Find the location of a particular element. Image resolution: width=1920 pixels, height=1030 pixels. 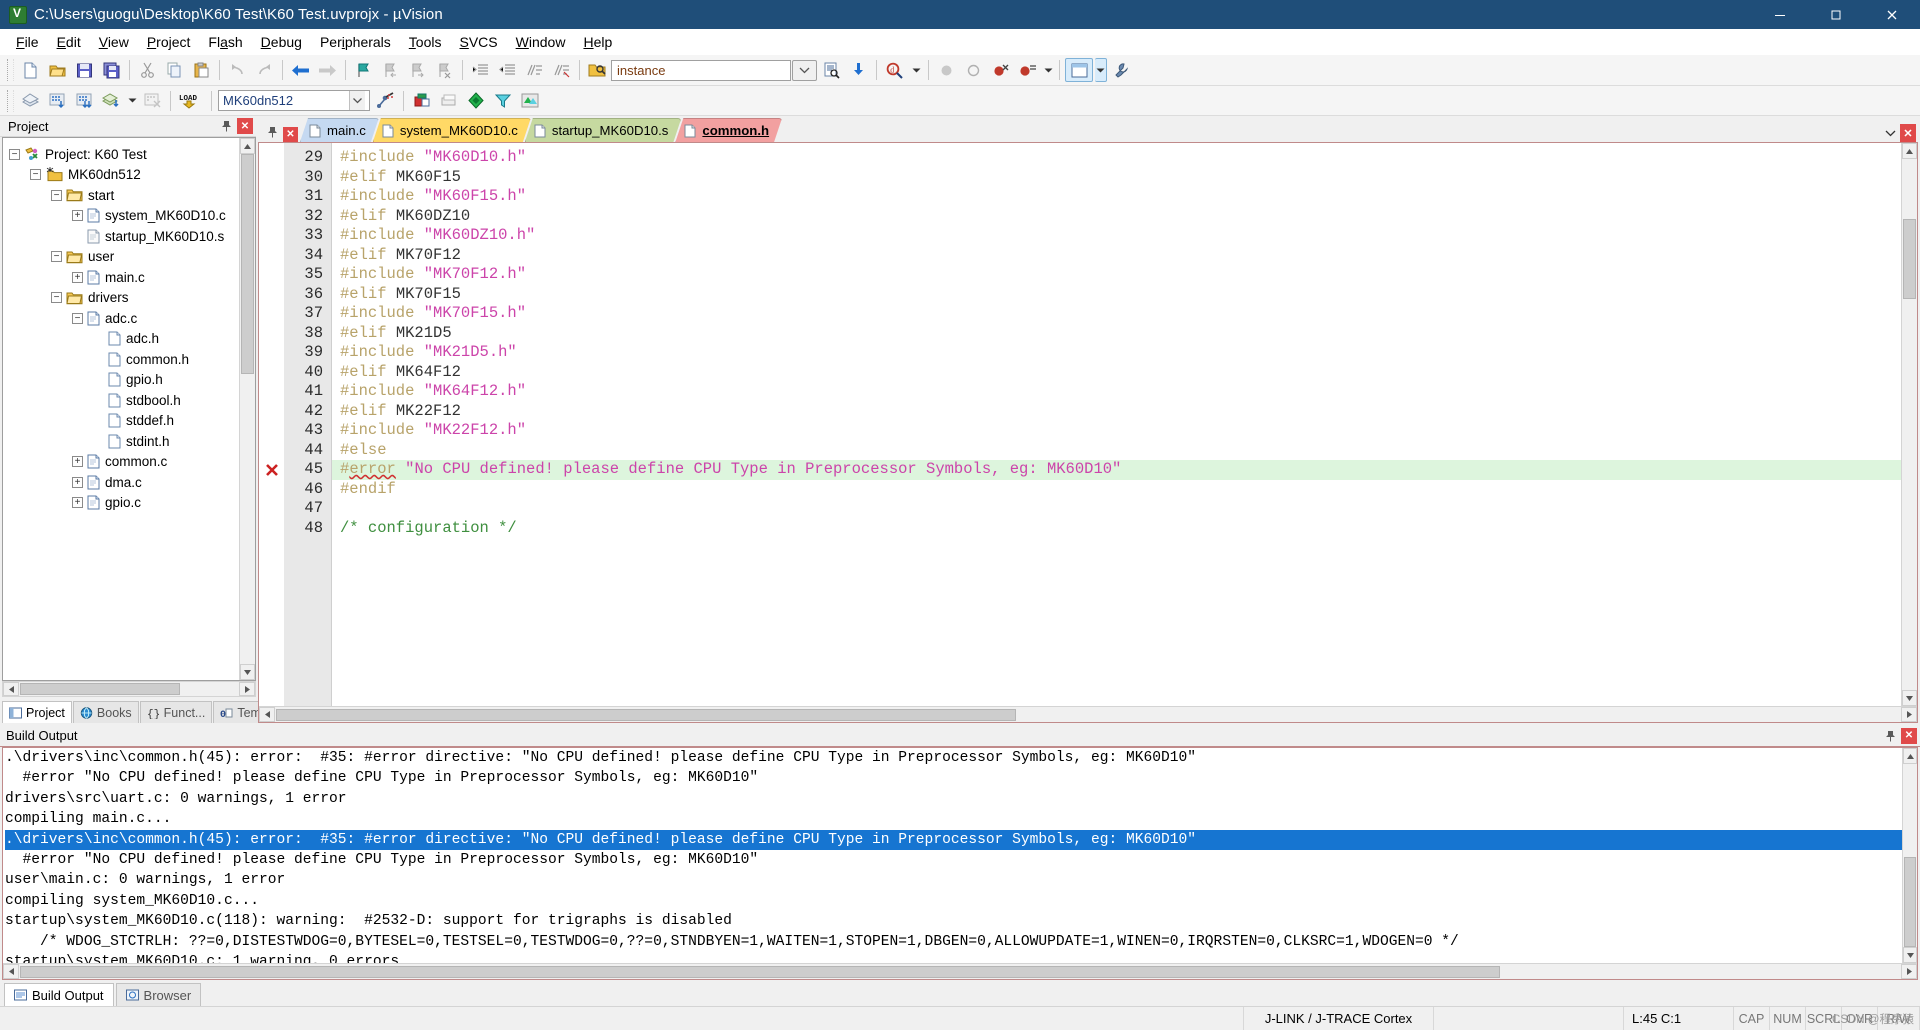

manage-project-items-icon is located at coordinates (421, 101).